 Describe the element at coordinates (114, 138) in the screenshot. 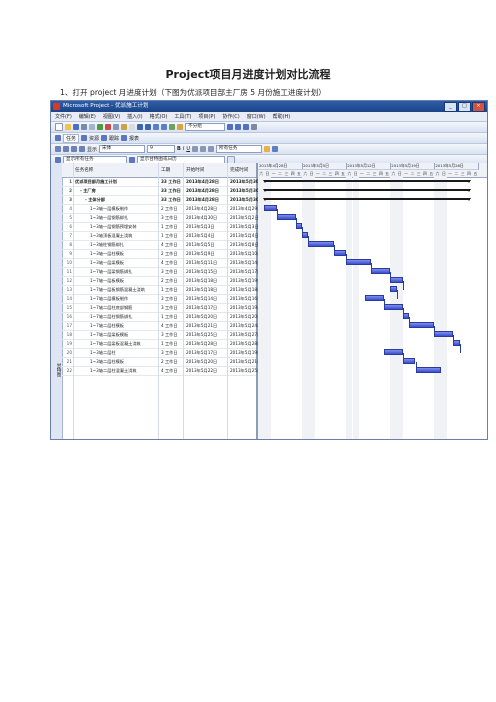

I see `track-button: 跟踪` at that location.